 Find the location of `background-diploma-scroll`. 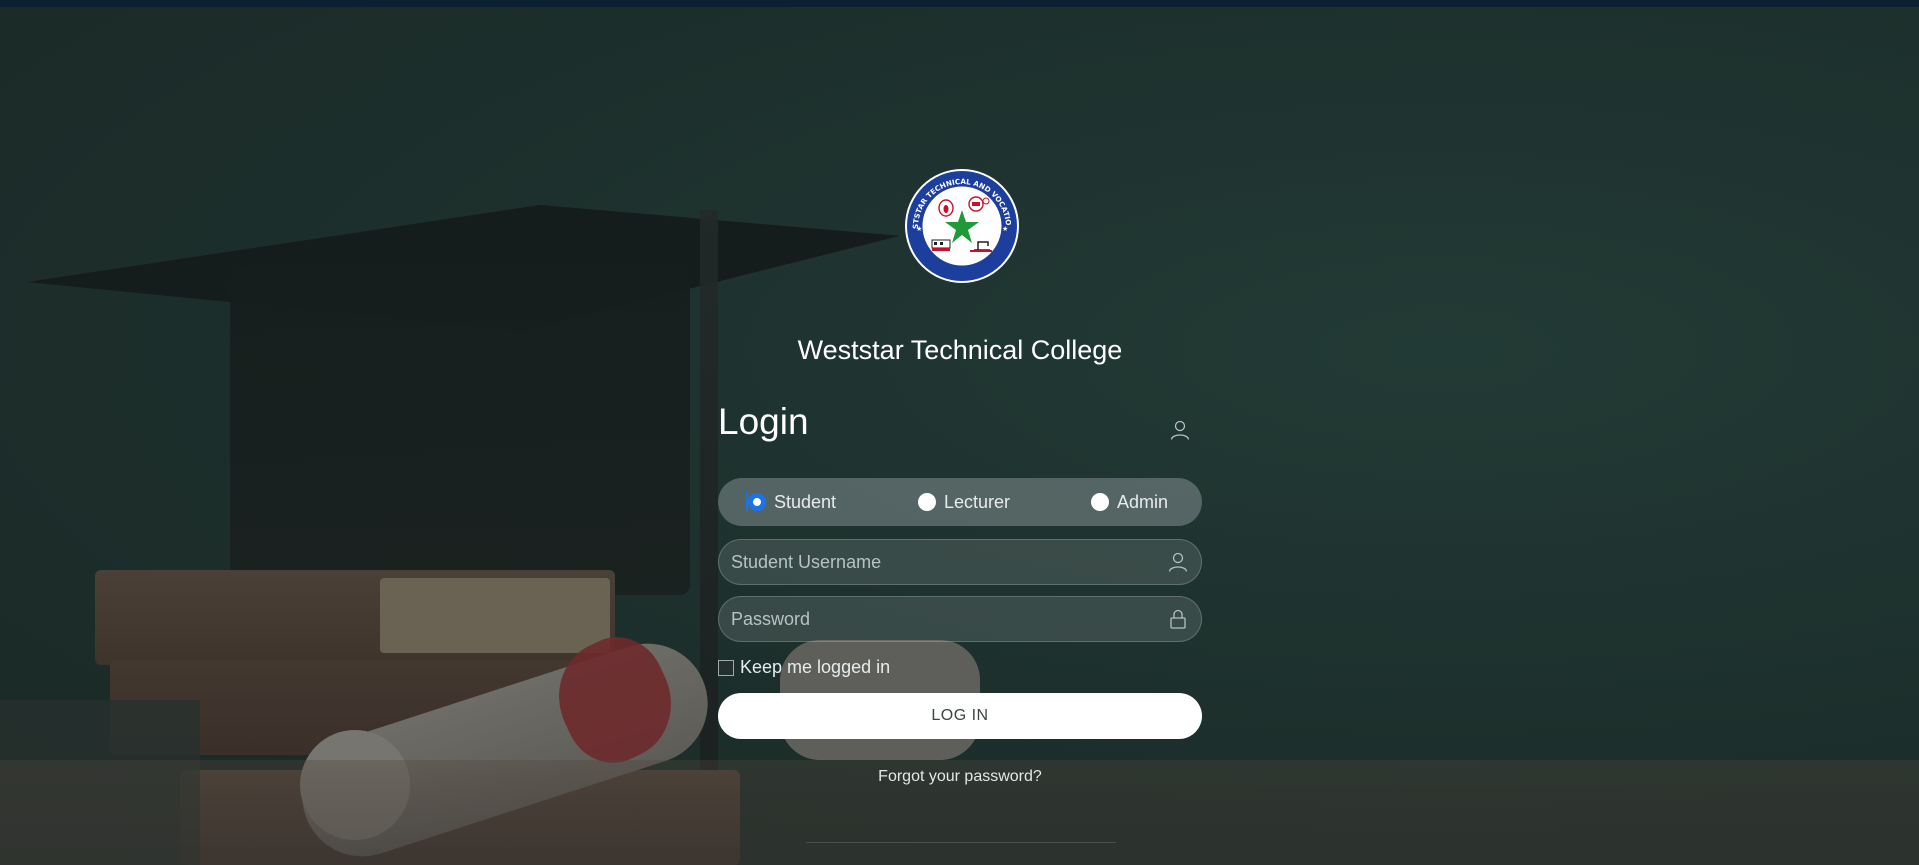

background-diploma-scroll is located at coordinates (505, 746).